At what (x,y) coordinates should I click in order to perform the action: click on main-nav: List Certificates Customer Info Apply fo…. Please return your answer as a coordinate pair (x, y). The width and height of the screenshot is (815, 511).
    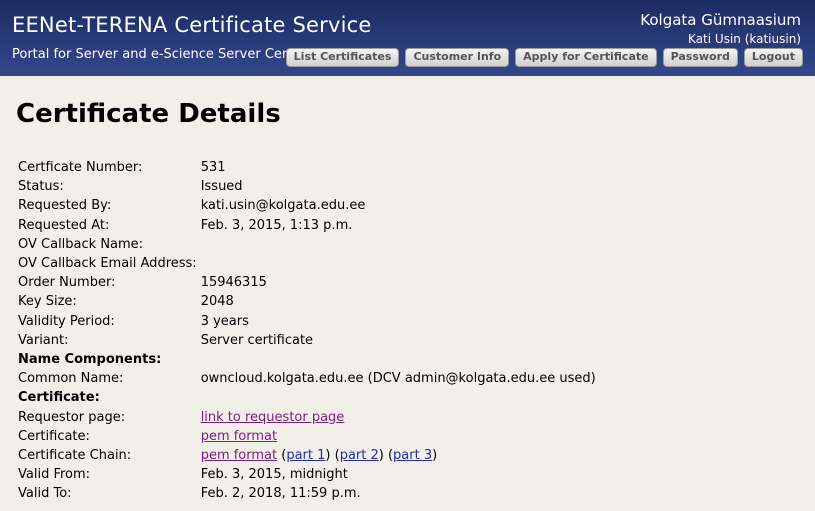
    Looking at the image, I should click on (544, 57).